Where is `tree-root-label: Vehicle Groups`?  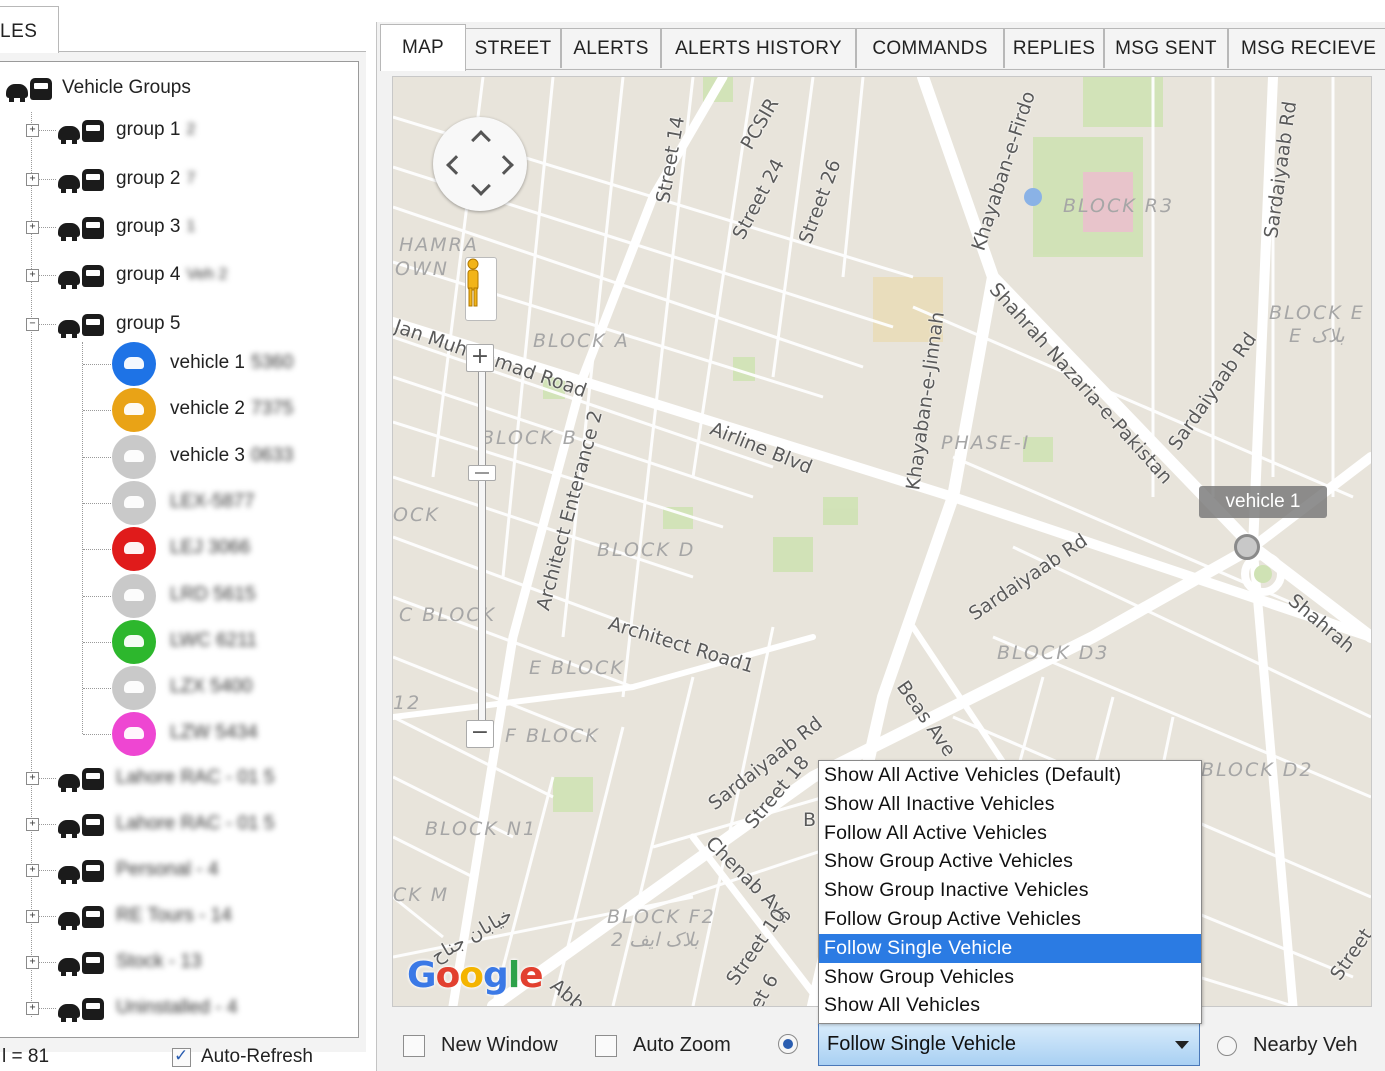 tree-root-label: Vehicle Groups is located at coordinates (126, 87).